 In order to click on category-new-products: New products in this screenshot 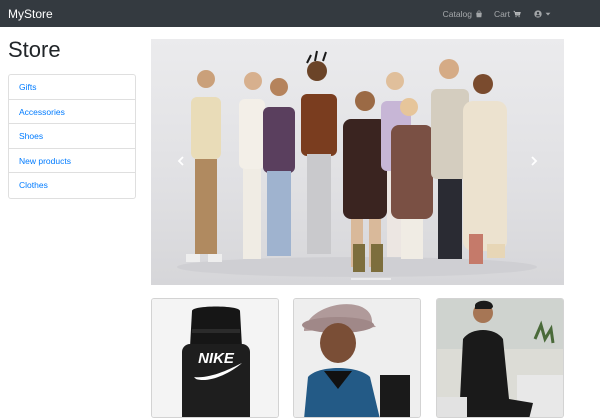, I will do `click(72, 161)`.